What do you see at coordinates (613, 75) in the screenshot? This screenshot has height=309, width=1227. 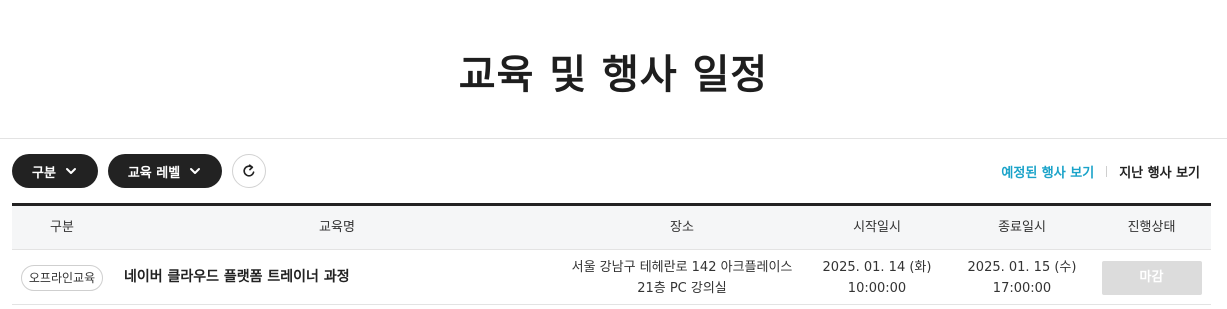 I see `page-title: 교육 및 행사 일정` at bounding box center [613, 75].